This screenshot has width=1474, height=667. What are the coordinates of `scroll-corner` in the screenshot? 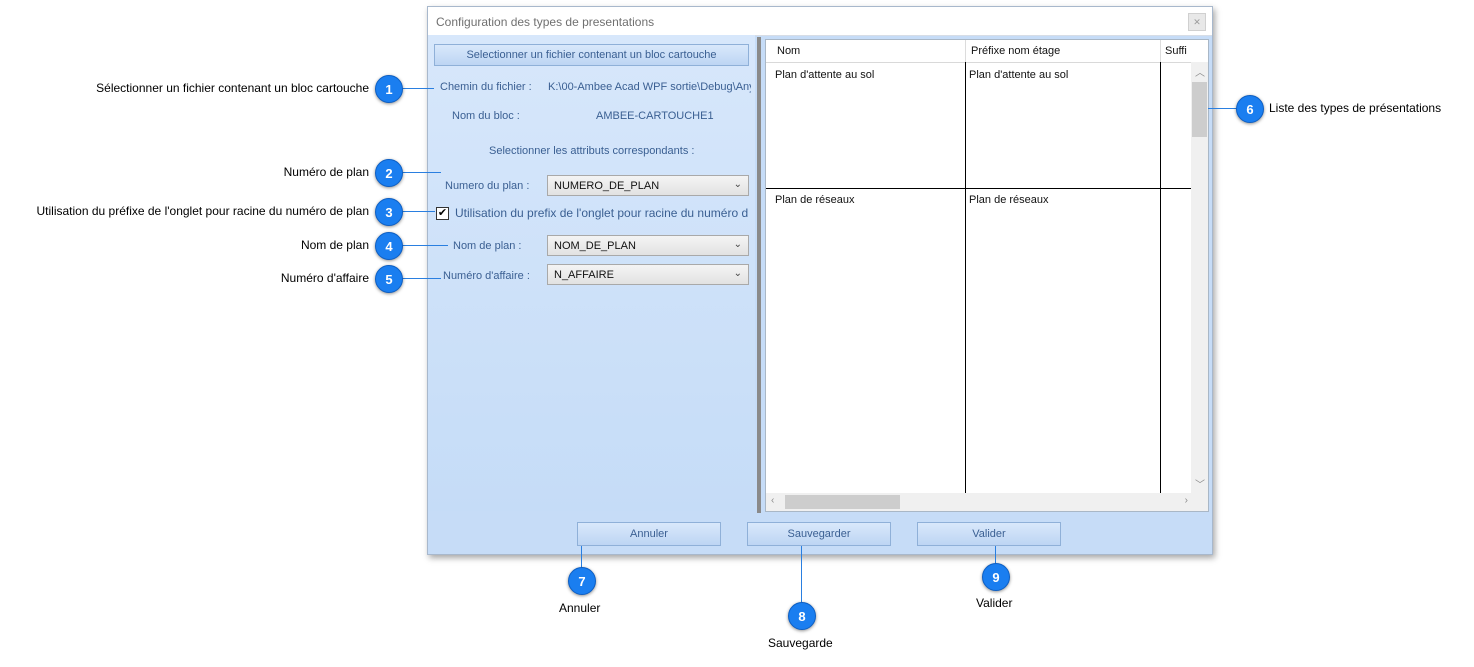 It's located at (1199, 502).